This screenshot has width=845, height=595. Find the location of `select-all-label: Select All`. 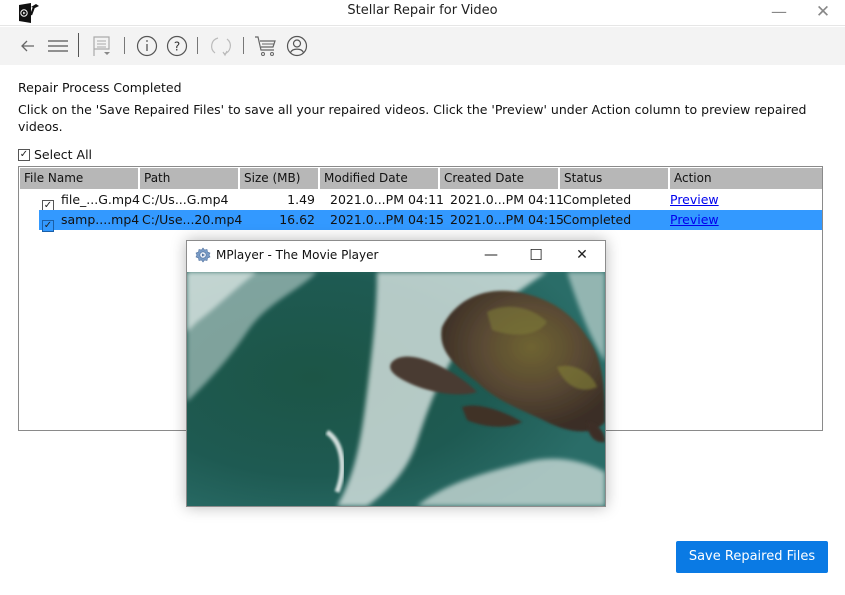

select-all-label: Select All is located at coordinates (63, 154).